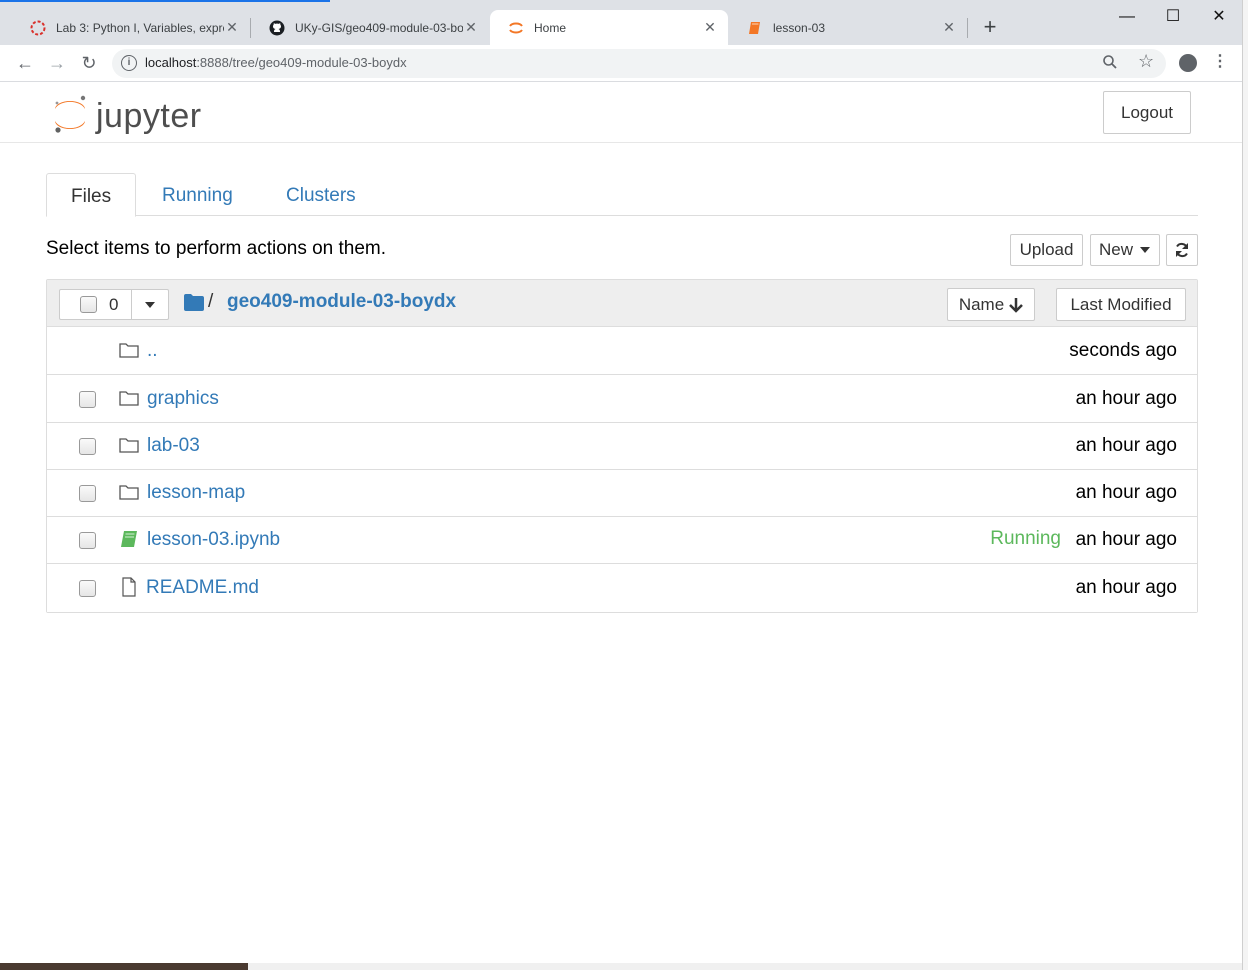  What do you see at coordinates (38, 27) in the screenshot?
I see `lab-icon` at bounding box center [38, 27].